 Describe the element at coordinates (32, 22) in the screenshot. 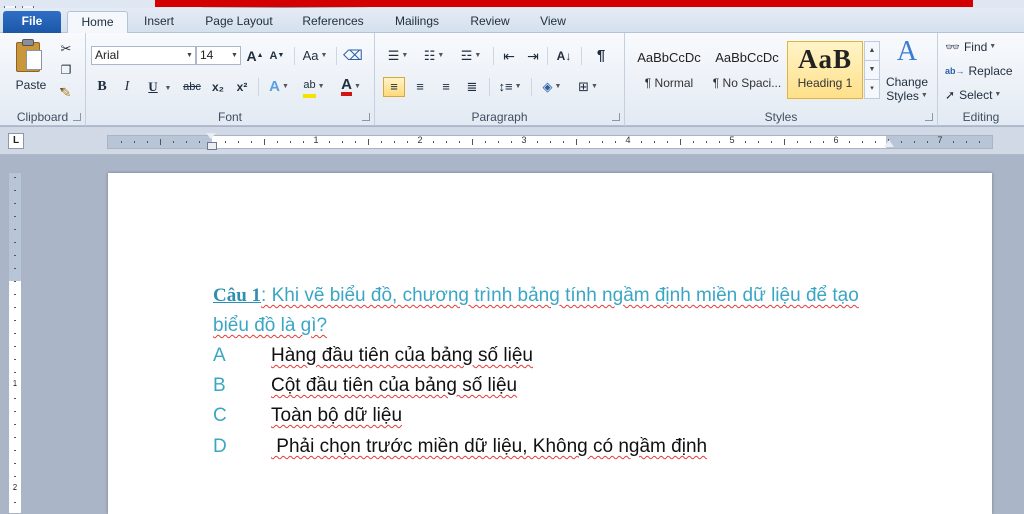

I see `tab-file: File` at that location.